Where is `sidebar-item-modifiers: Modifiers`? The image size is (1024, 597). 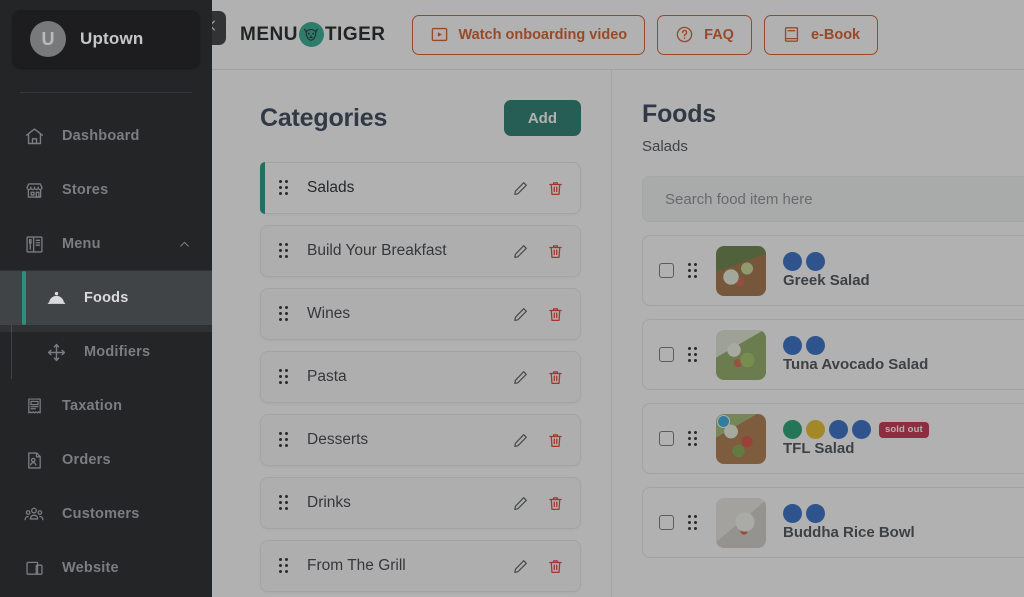
sidebar-item-modifiers: Modifiers is located at coordinates (106, 352).